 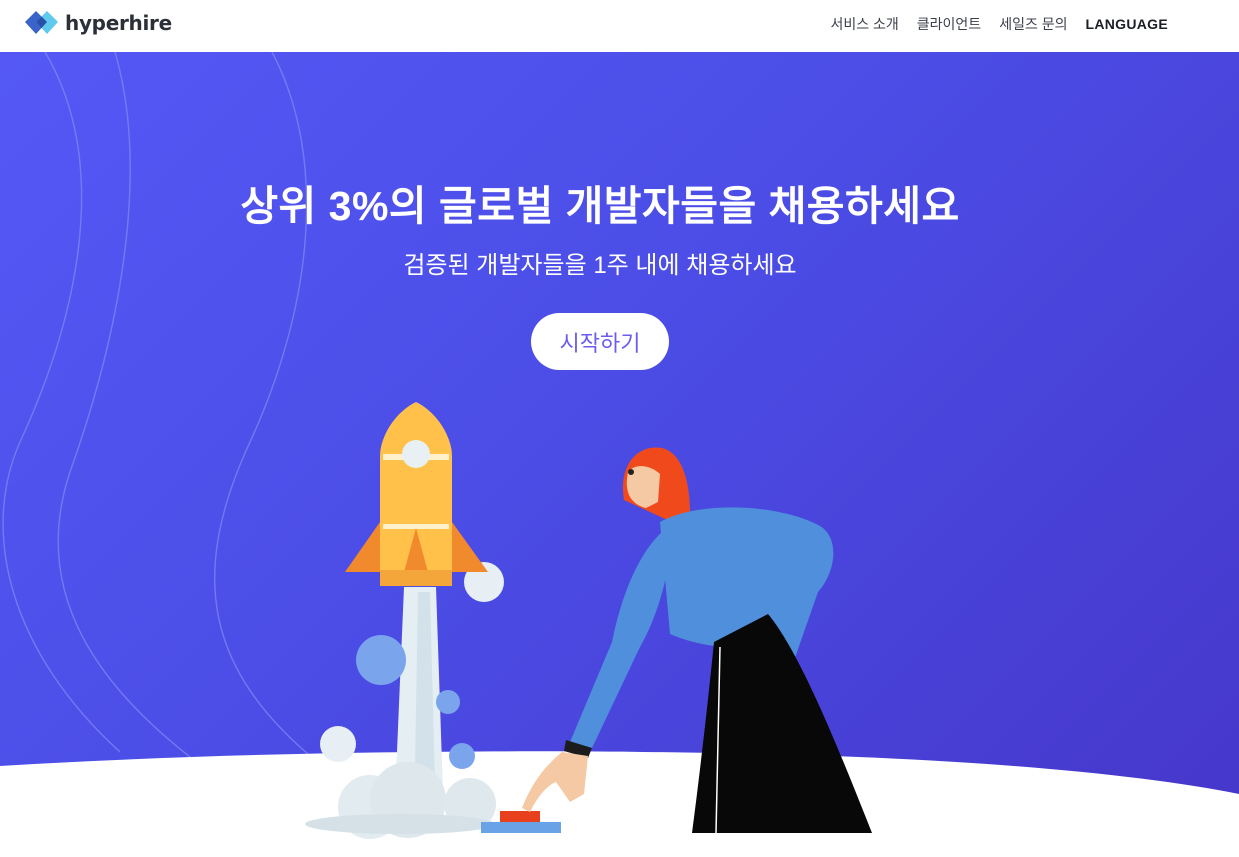 What do you see at coordinates (619, 26) in the screenshot?
I see `top-navbar: hyperhire 서비스 소개 클라이언트 세일즈 문의 LANGUAGE` at bounding box center [619, 26].